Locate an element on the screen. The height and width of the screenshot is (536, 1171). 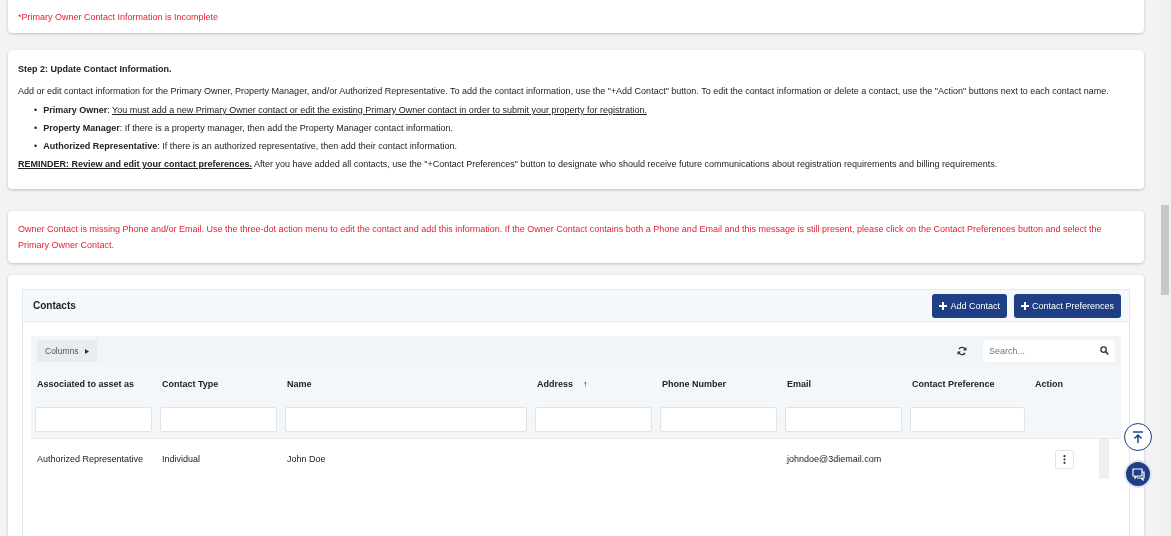
column-header: Action is located at coordinates (1049, 383).